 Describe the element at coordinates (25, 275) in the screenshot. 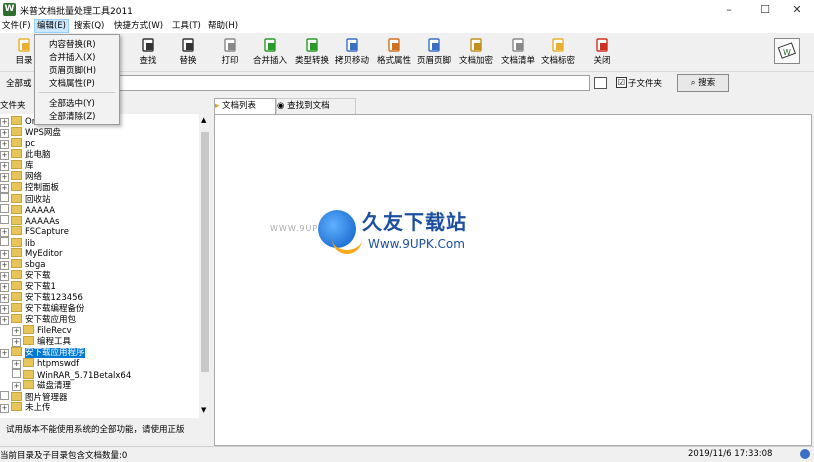

I see `tree-item: + 安下载` at that location.